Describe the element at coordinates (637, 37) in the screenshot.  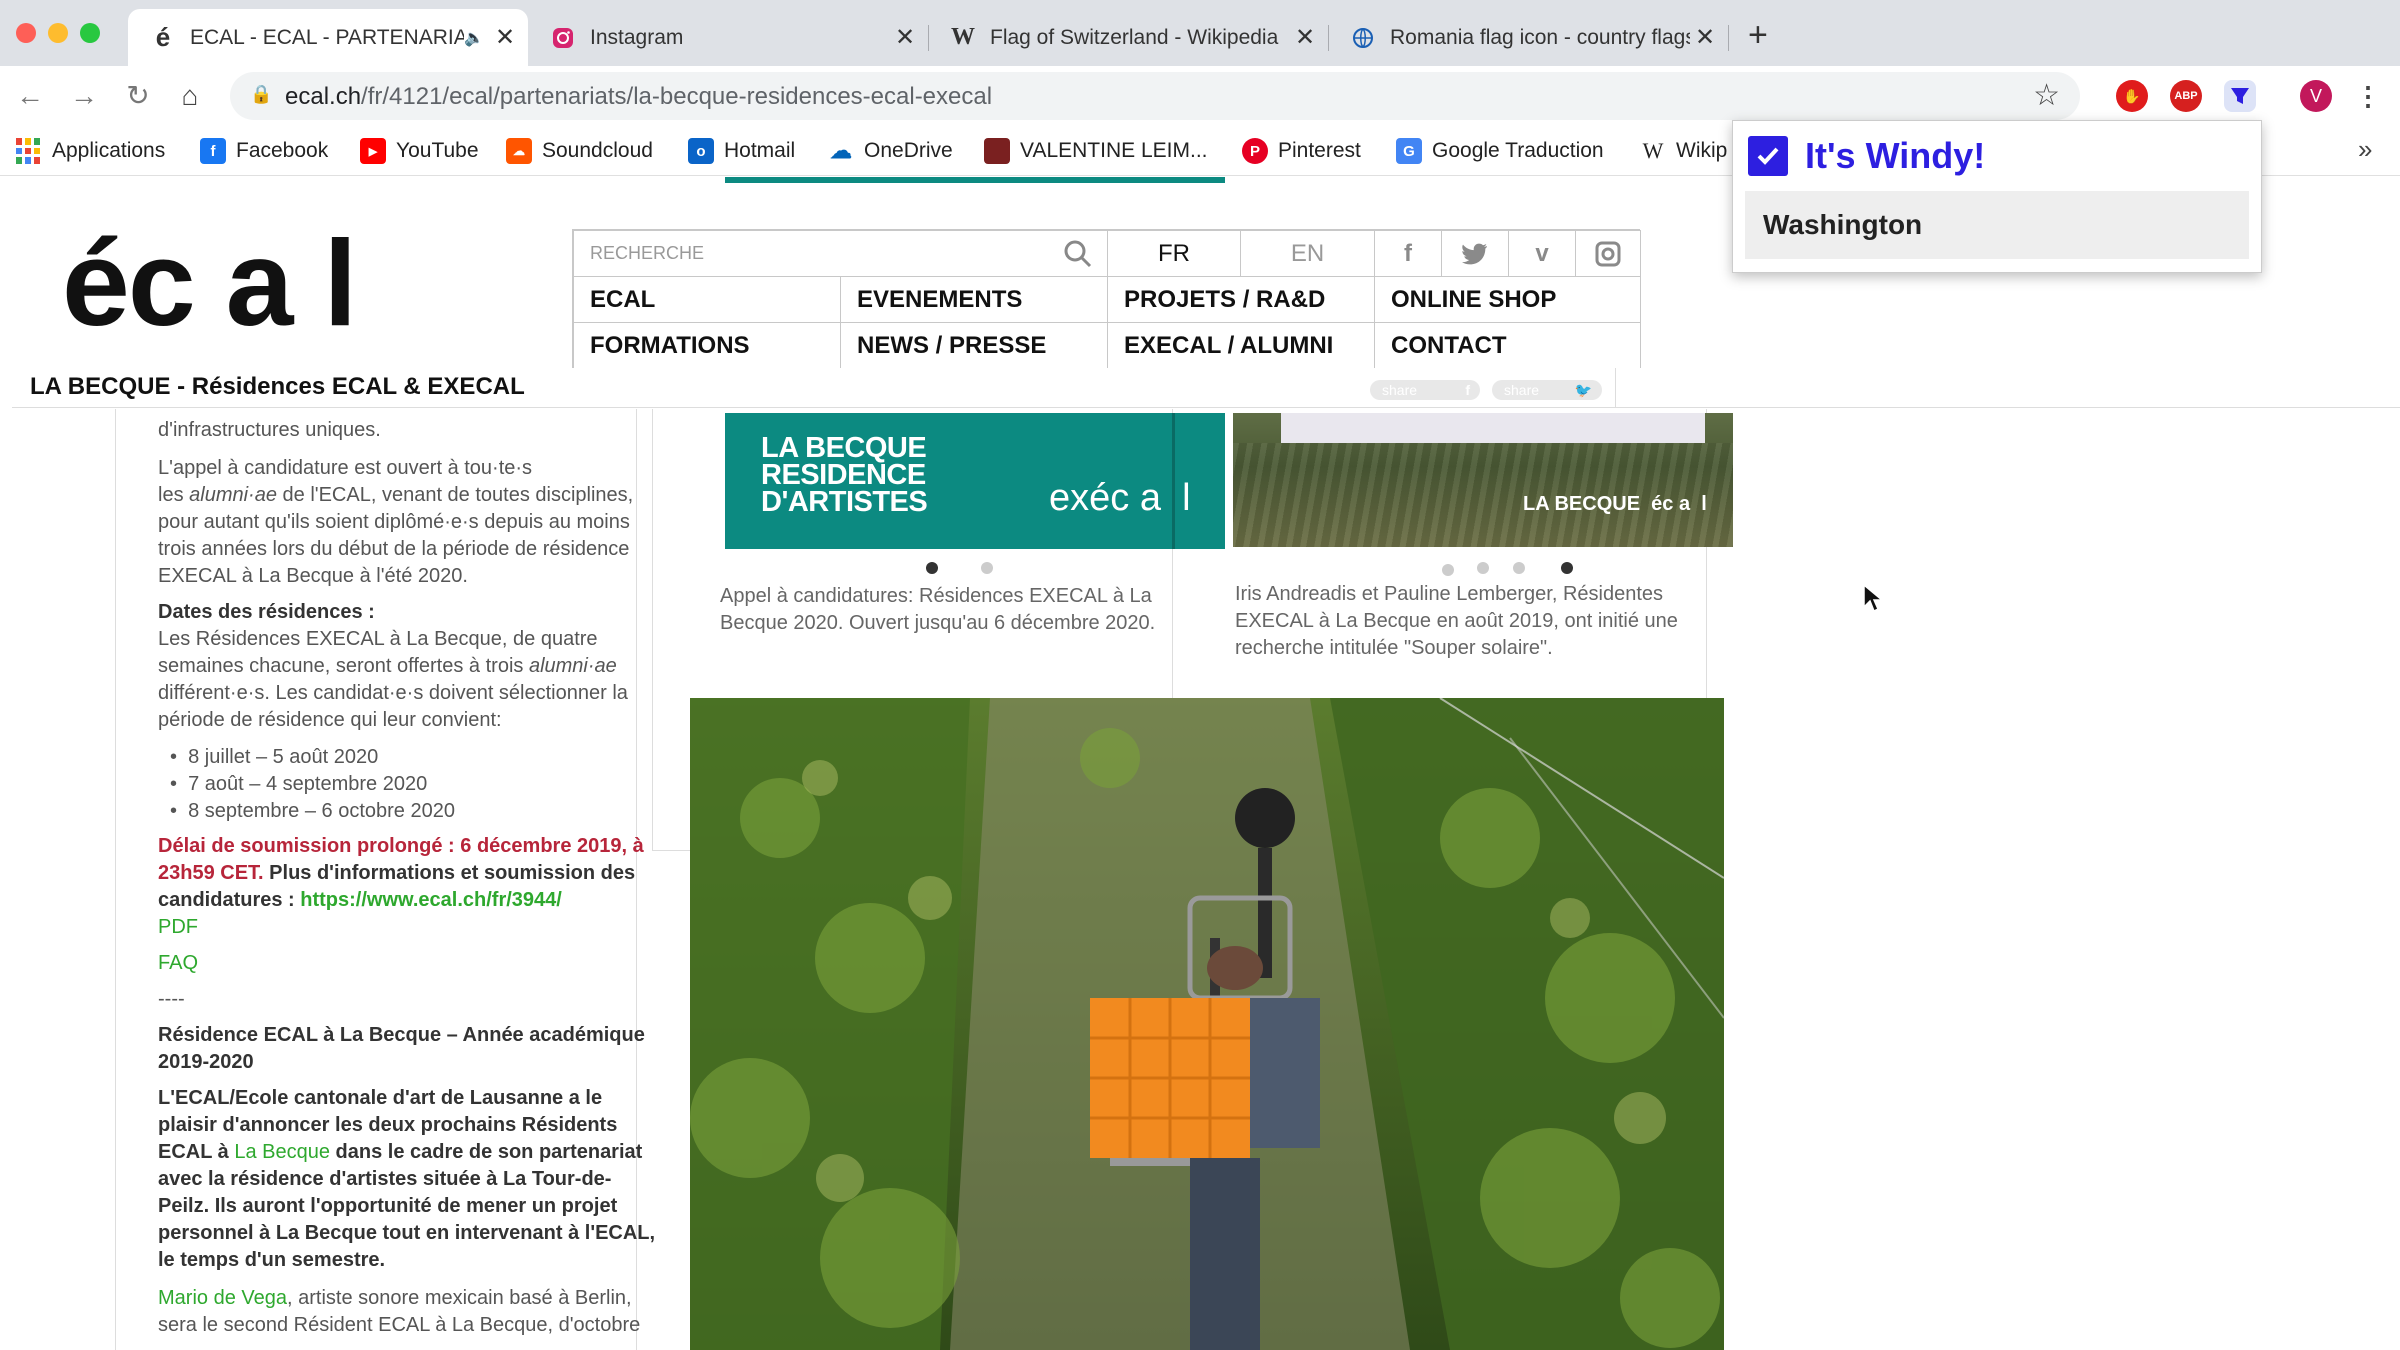
I see `tab-title: Instagram` at that location.